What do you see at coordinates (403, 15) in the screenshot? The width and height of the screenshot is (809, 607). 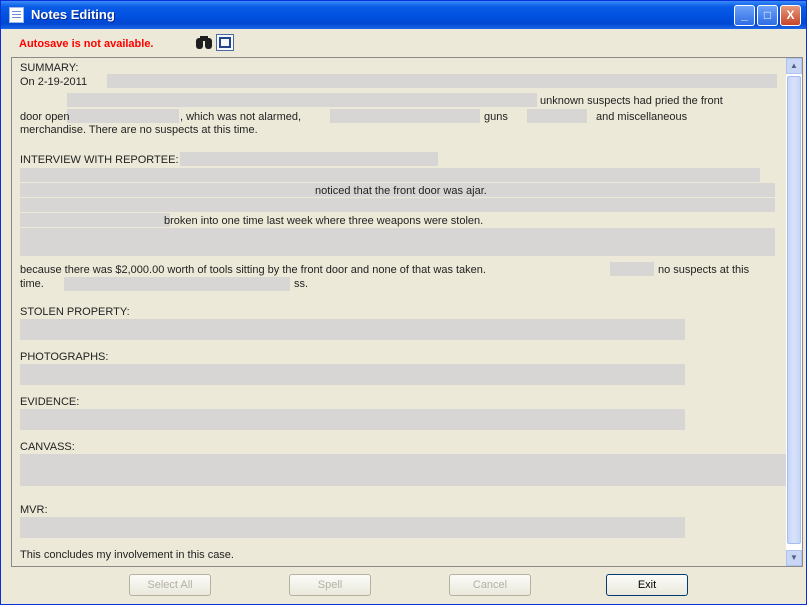 I see `title-bar: Notes Editing _ □ X` at bounding box center [403, 15].